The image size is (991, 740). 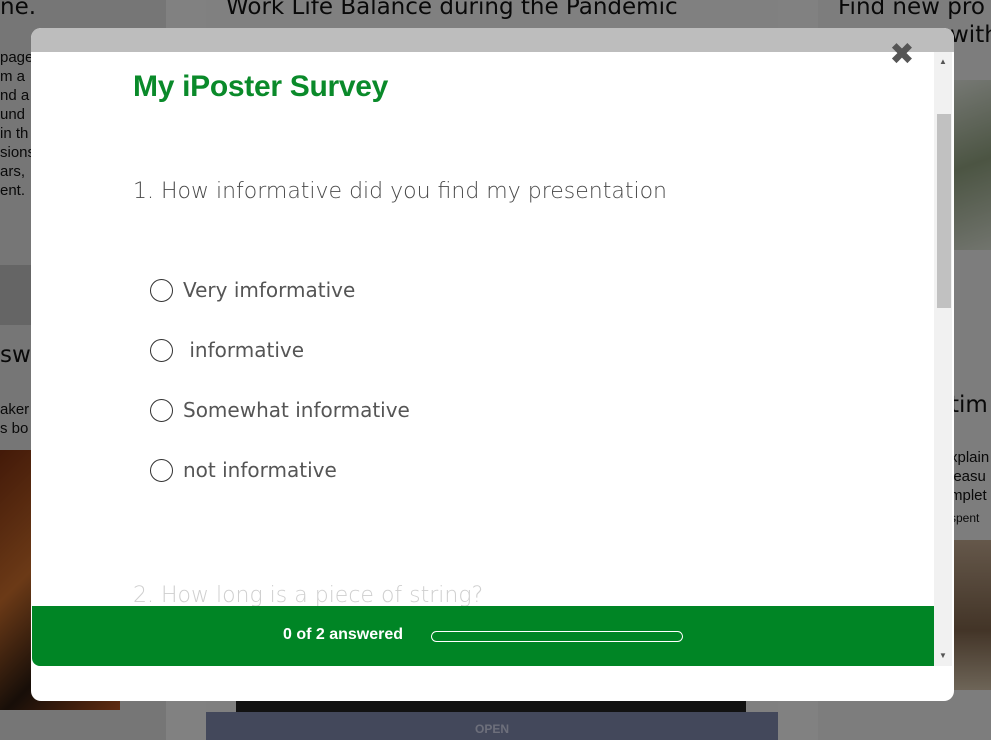 What do you see at coordinates (296, 410) in the screenshot?
I see `option-label: Somewhat informative` at bounding box center [296, 410].